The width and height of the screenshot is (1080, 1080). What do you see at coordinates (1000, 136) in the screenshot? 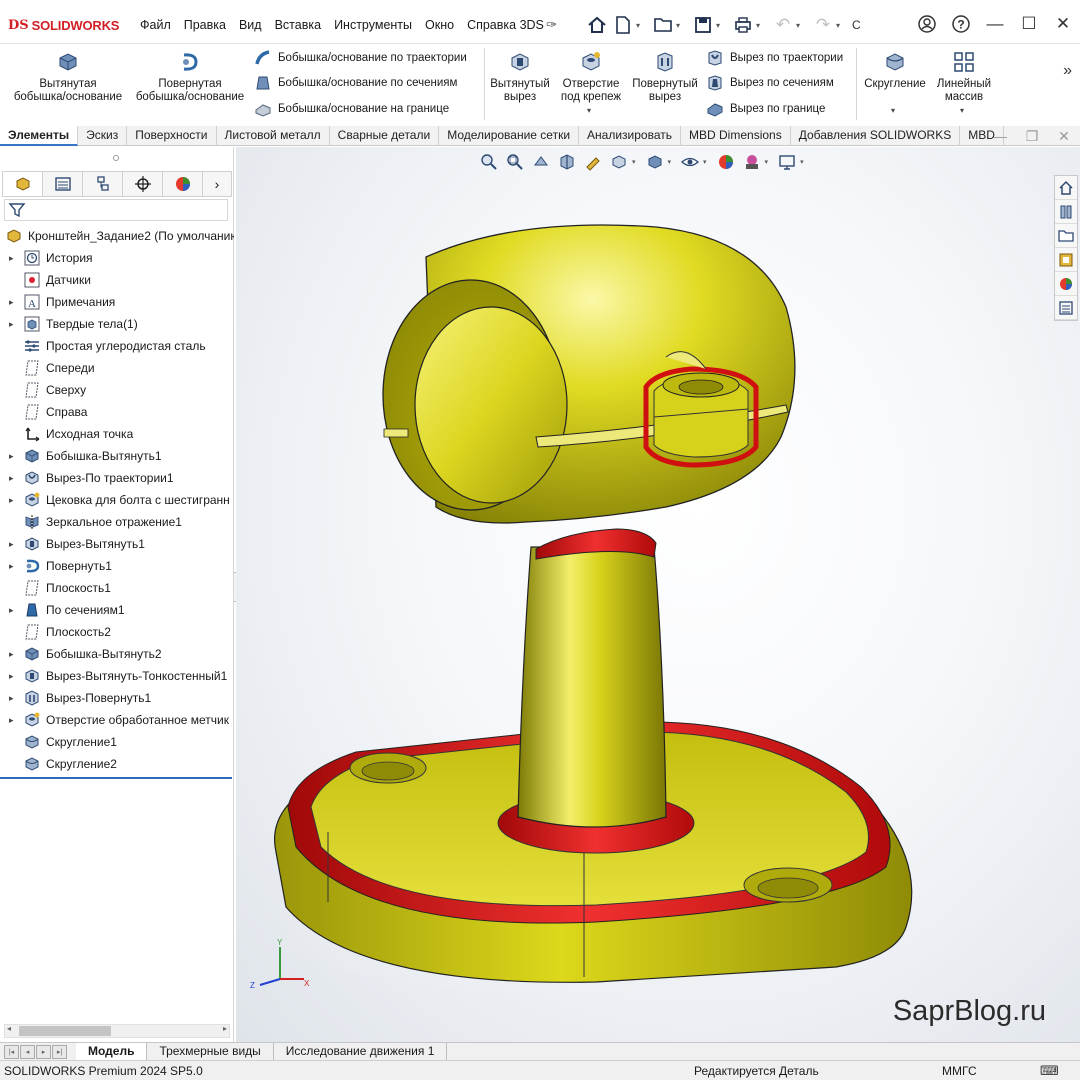
I see `doc-minimize-icon: —` at bounding box center [1000, 136].